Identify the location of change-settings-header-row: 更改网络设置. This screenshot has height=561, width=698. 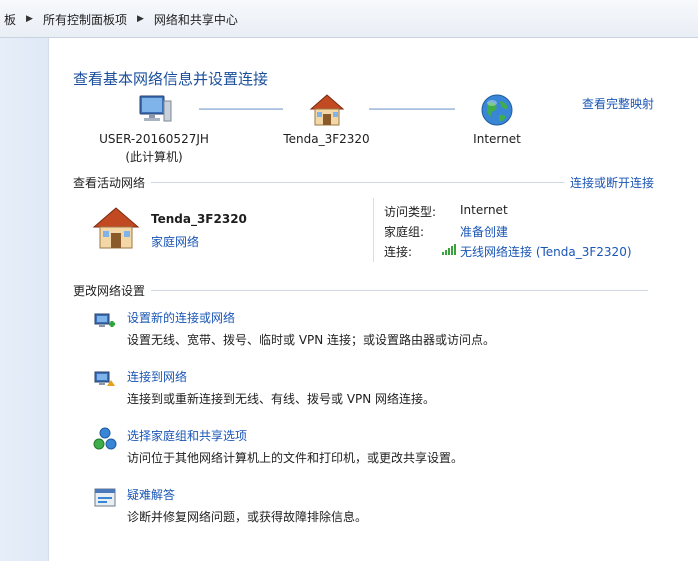
(363, 290).